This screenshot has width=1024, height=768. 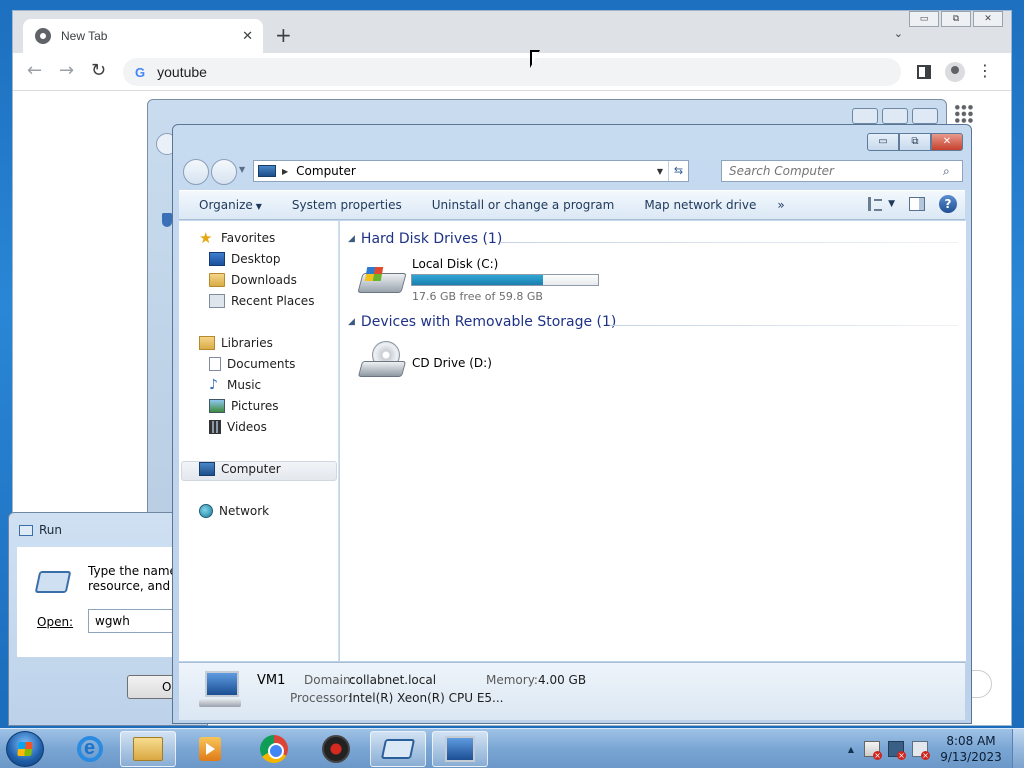 I want to click on start-button, so click(x=25, y=749).